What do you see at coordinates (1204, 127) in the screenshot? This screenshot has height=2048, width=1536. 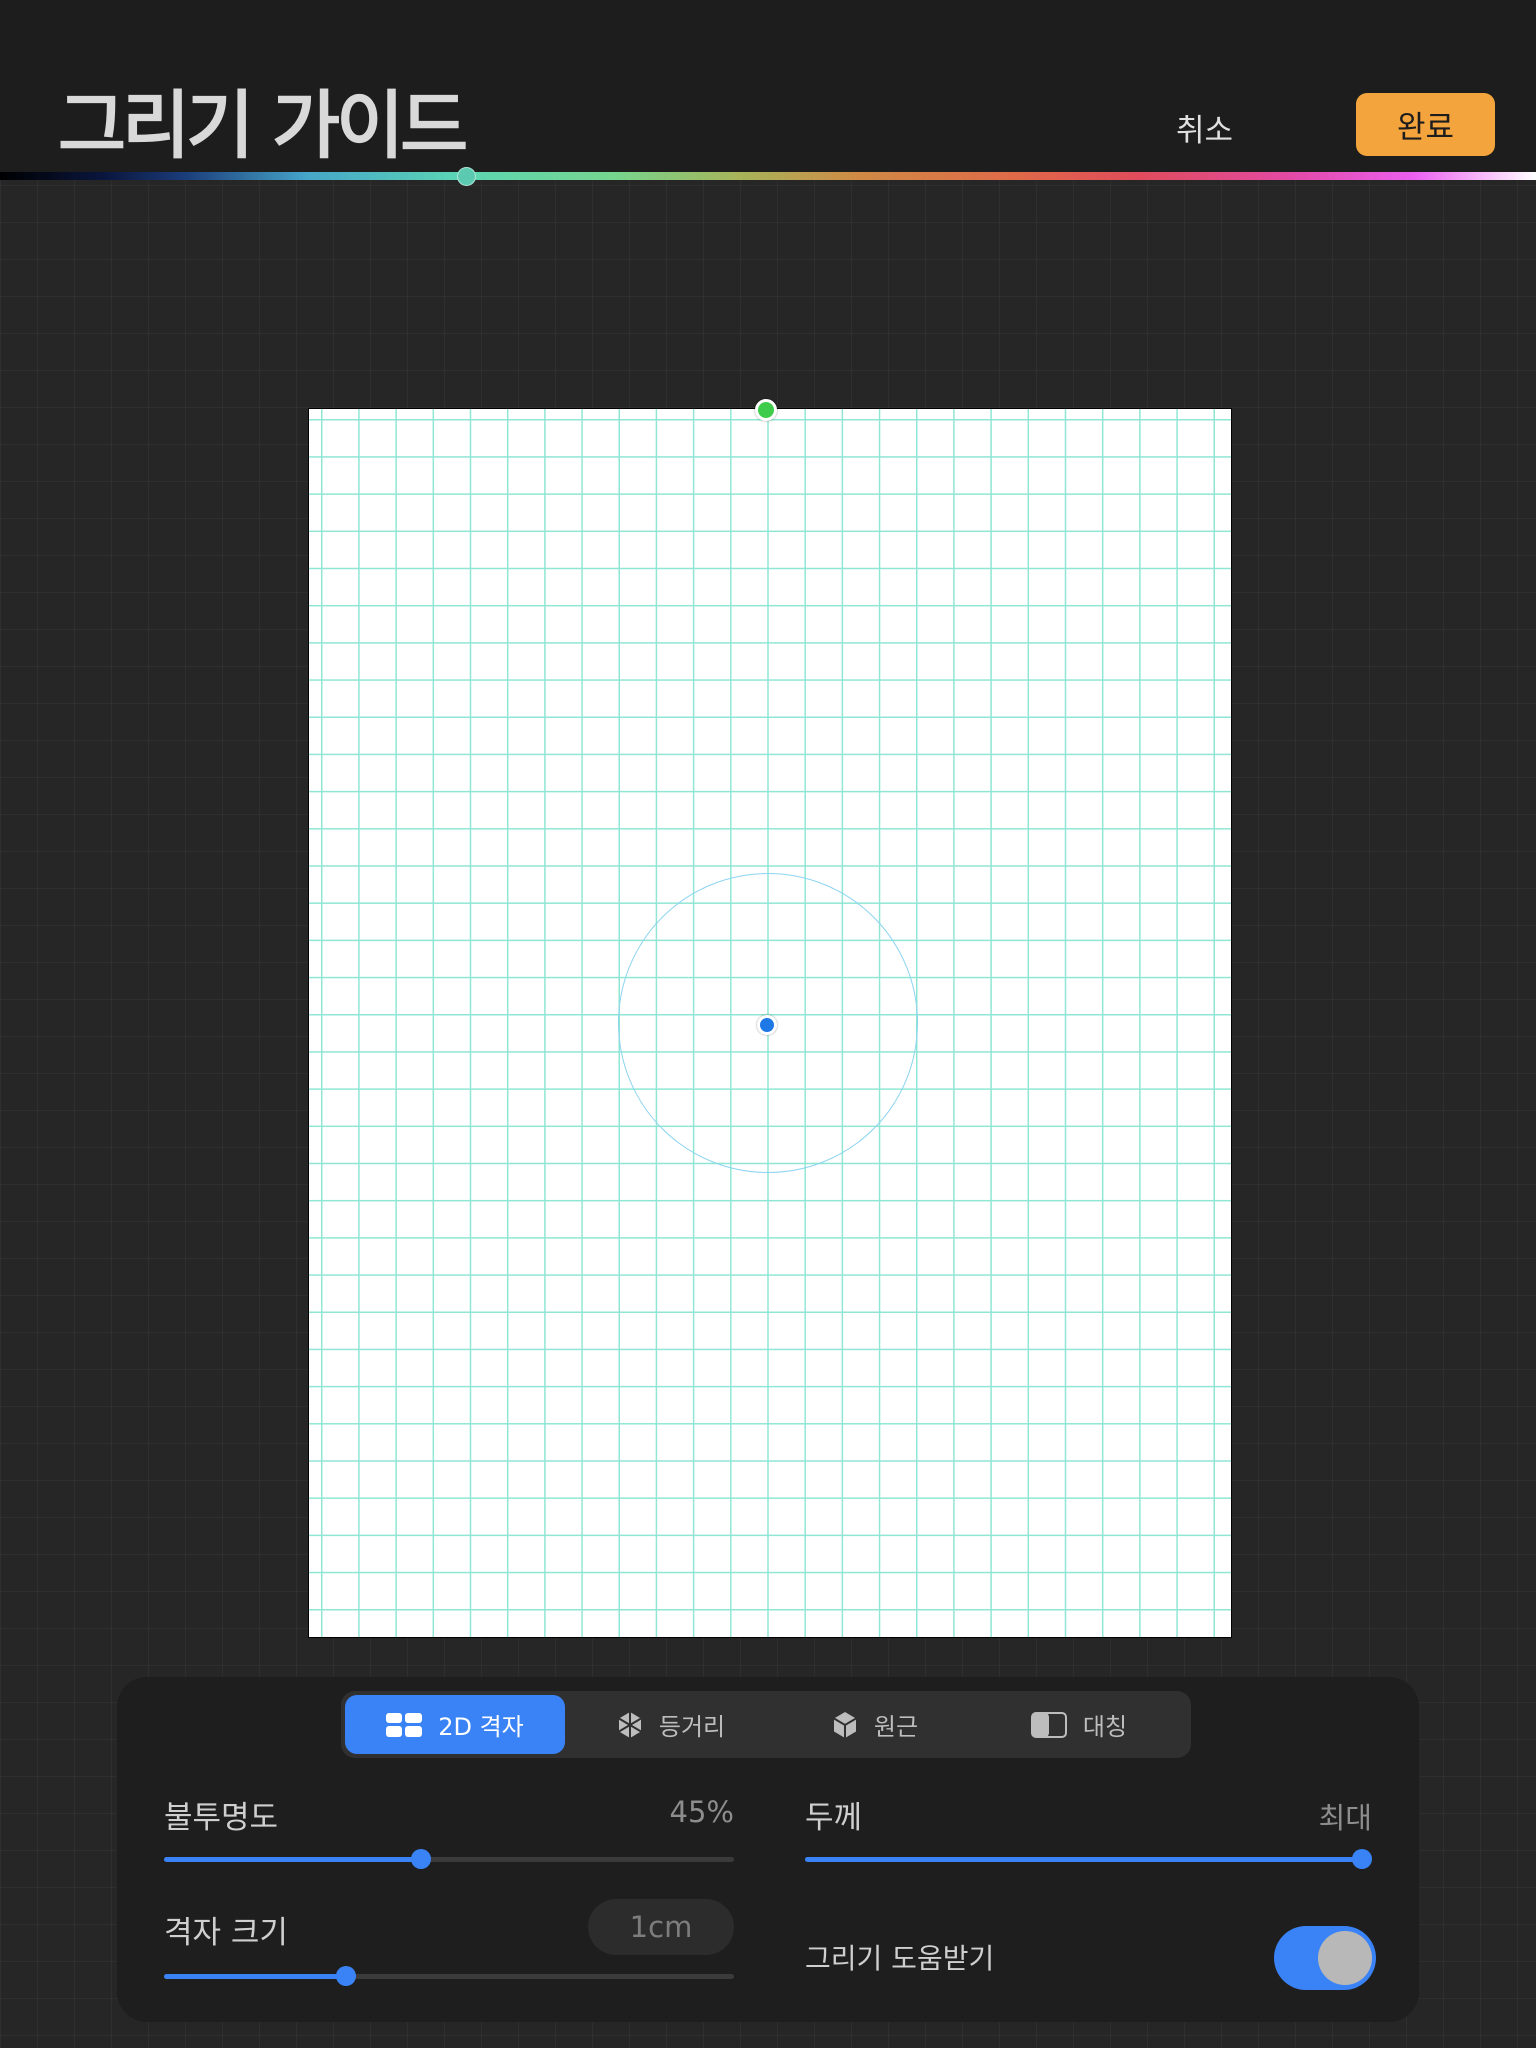 I see `cancel-button: 취소` at bounding box center [1204, 127].